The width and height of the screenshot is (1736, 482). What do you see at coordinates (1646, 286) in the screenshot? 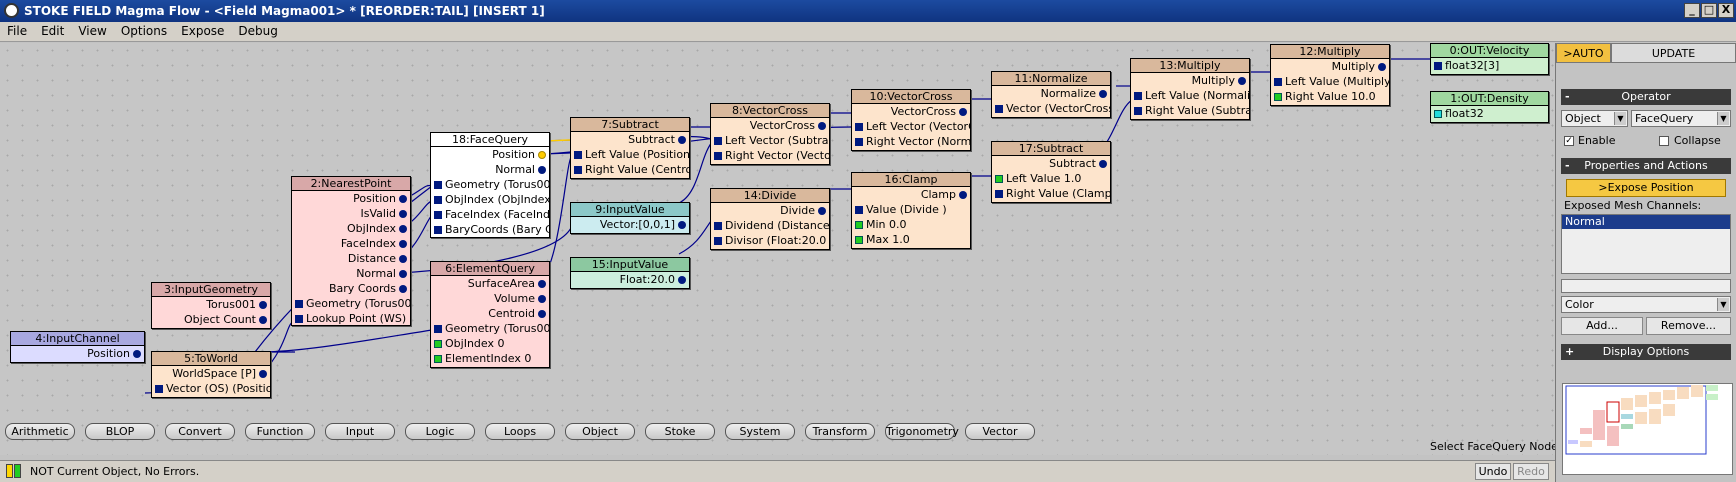
I see `channel-name-input` at bounding box center [1646, 286].